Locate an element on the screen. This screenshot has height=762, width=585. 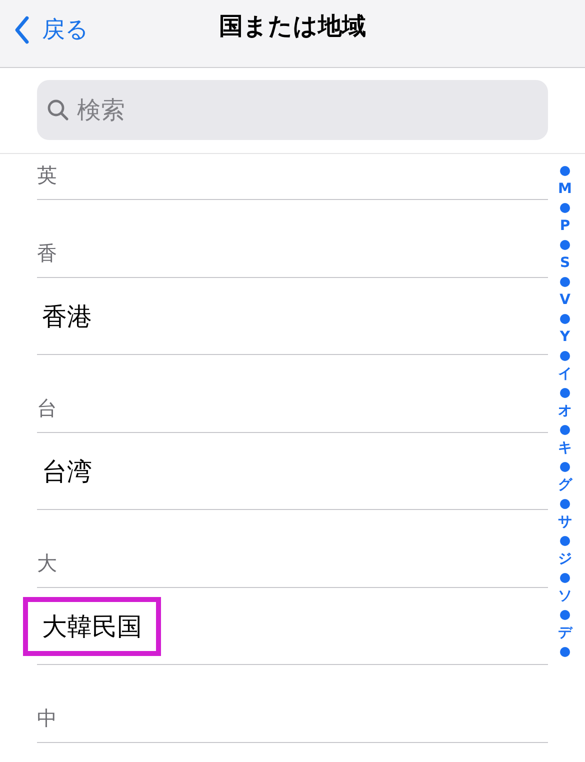
index-letter: P is located at coordinates (565, 226).